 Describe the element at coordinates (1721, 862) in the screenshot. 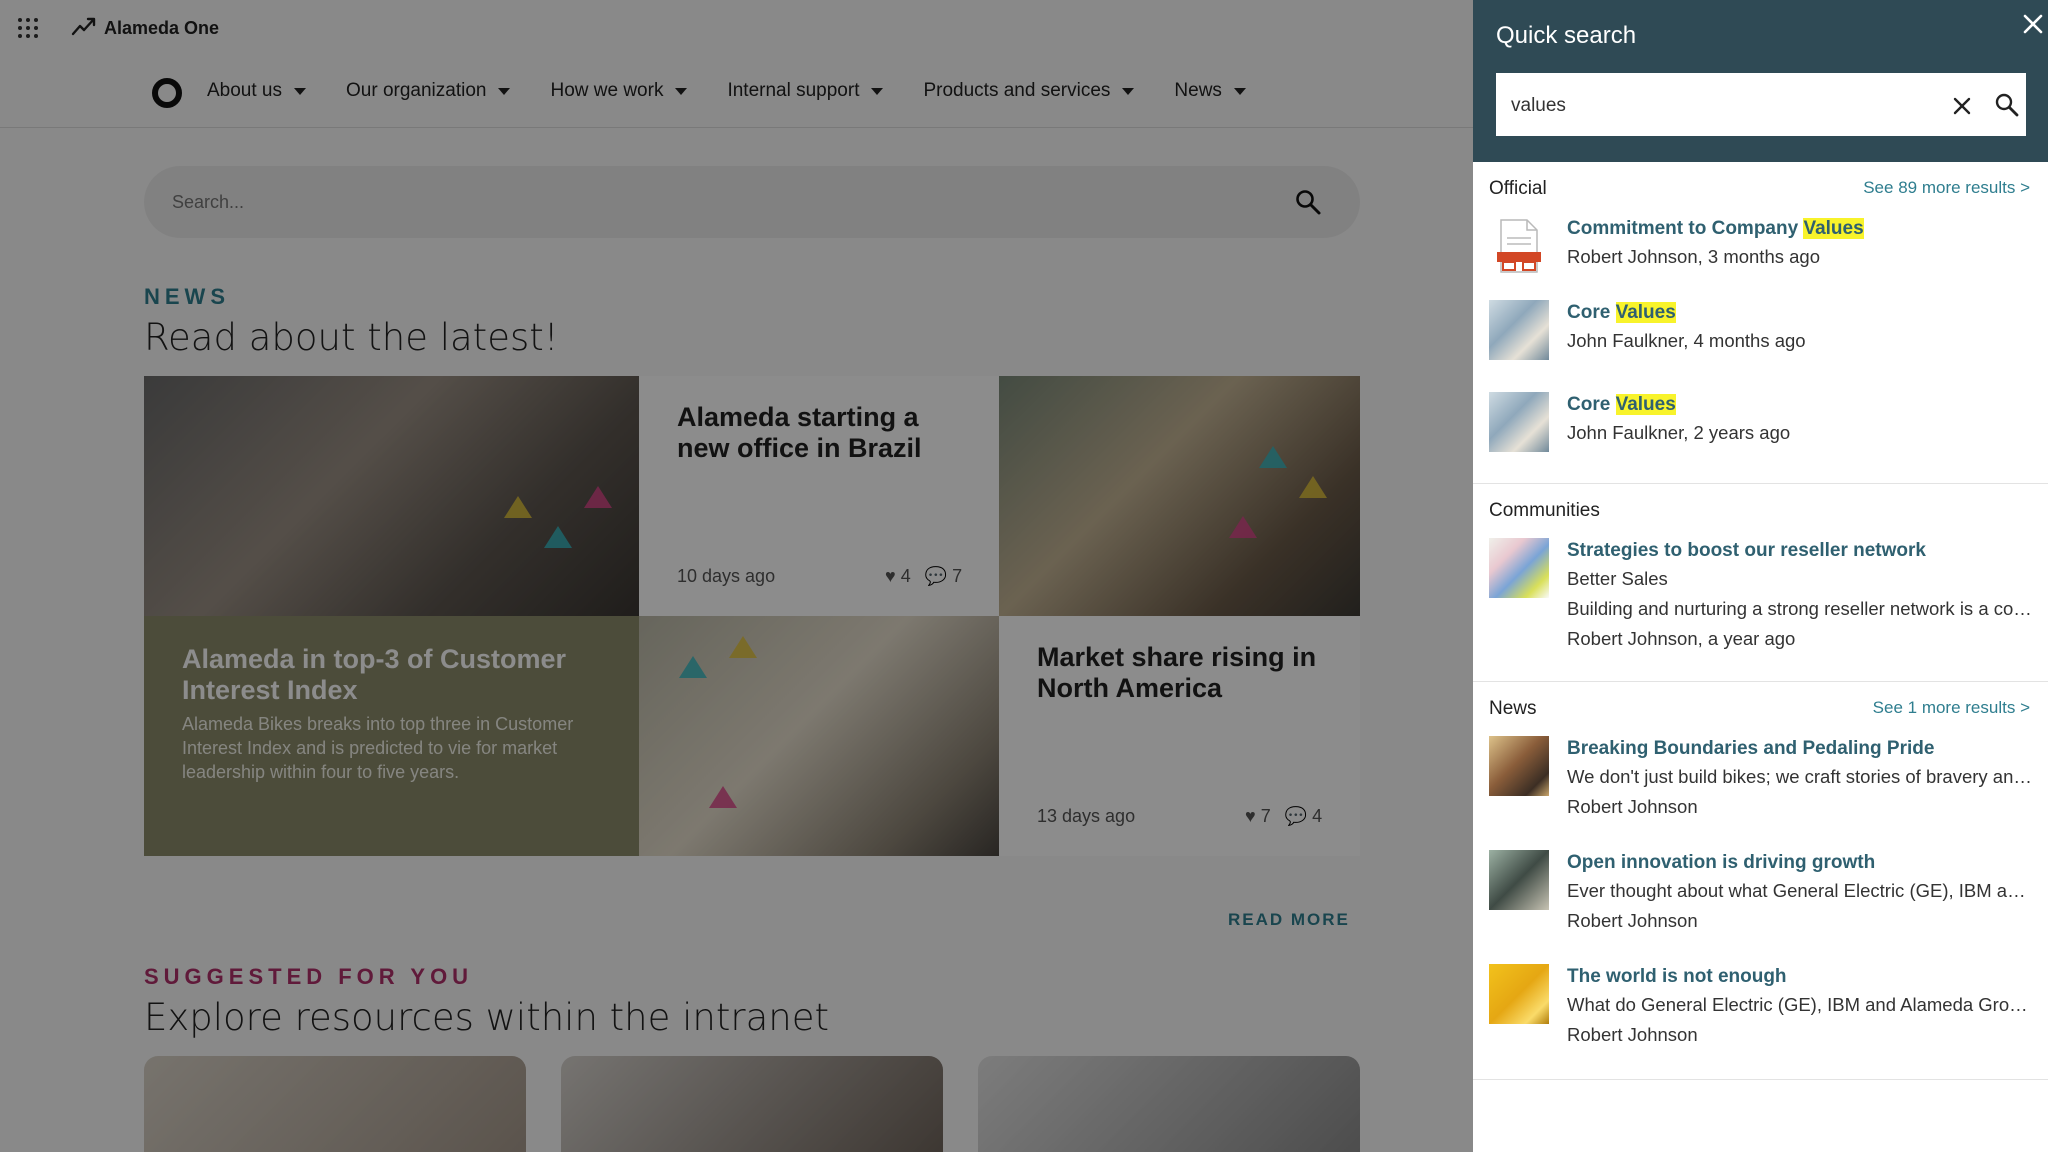

I see `result-title: Open innovation is driving growth` at that location.